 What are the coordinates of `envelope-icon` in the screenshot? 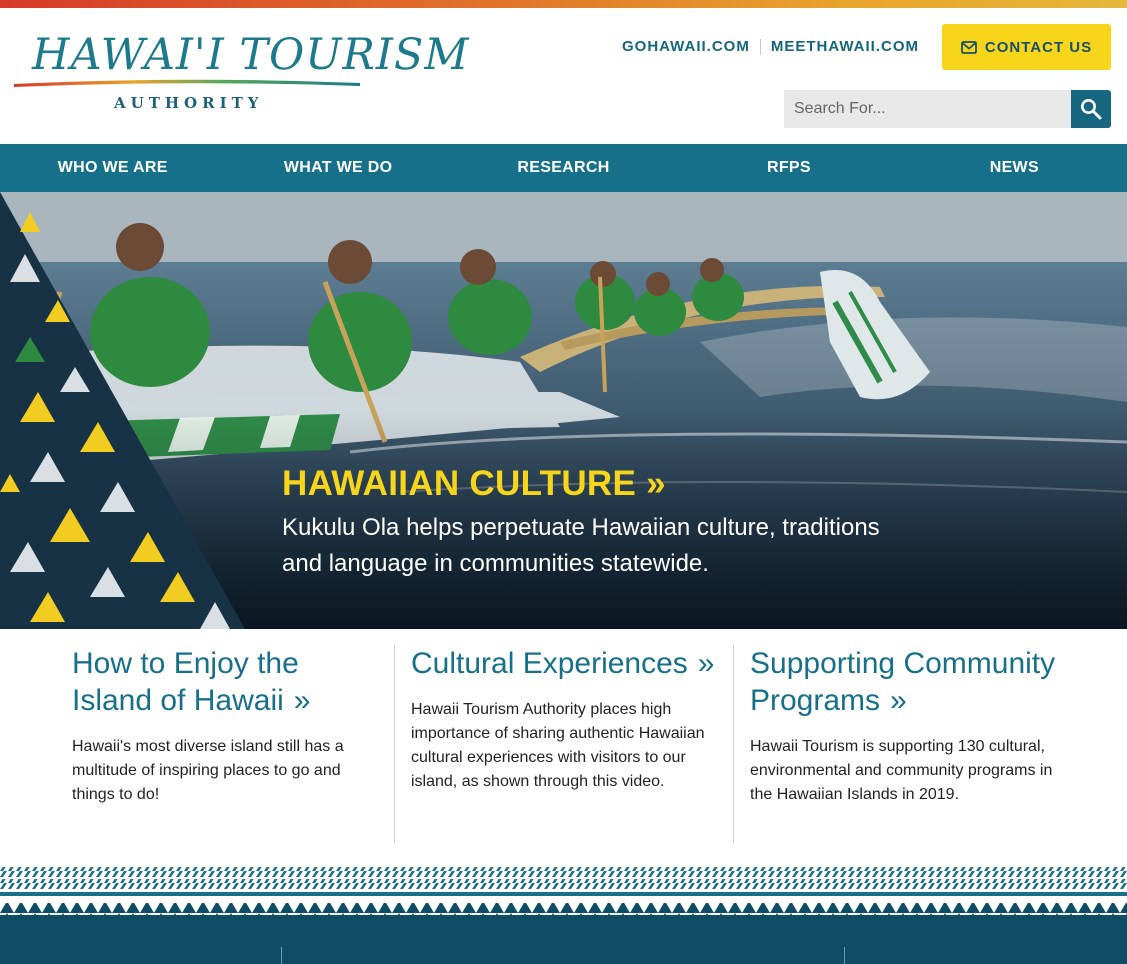 It's located at (968, 47).